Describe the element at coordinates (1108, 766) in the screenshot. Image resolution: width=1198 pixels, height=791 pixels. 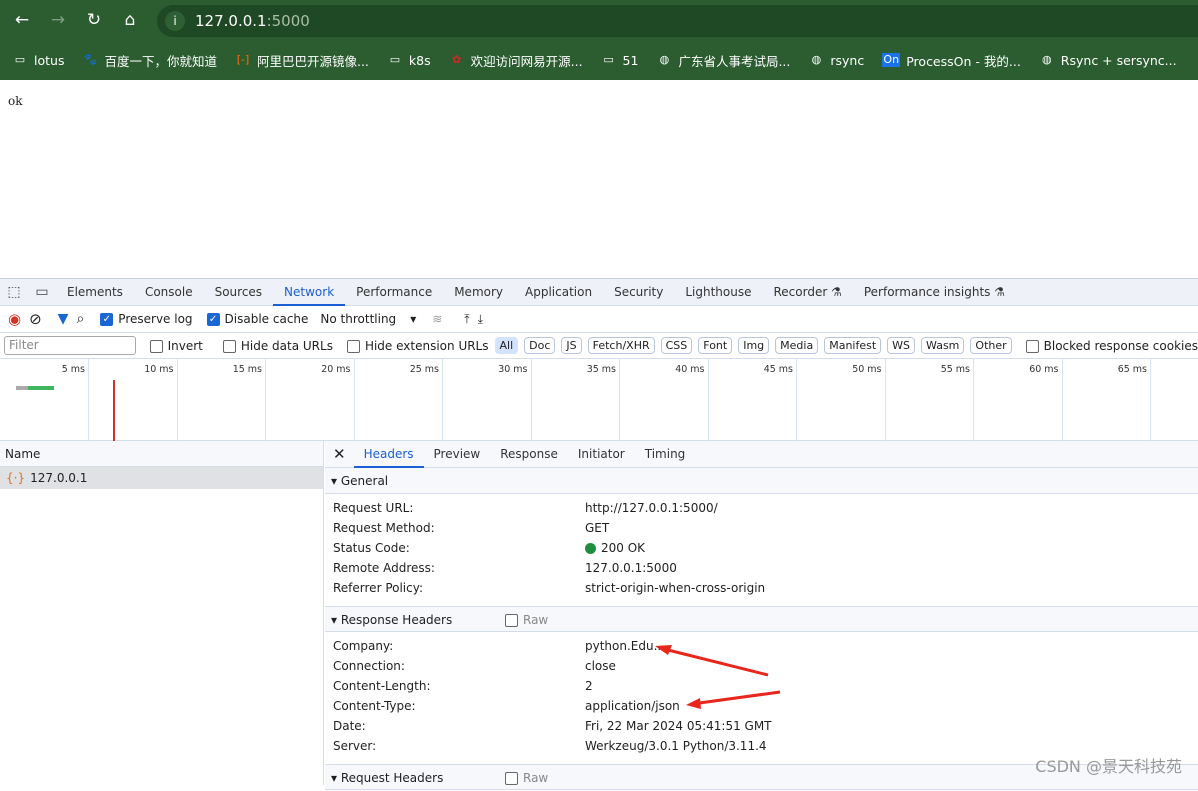
I see `watermark: CSDN @景天科技苑` at that location.